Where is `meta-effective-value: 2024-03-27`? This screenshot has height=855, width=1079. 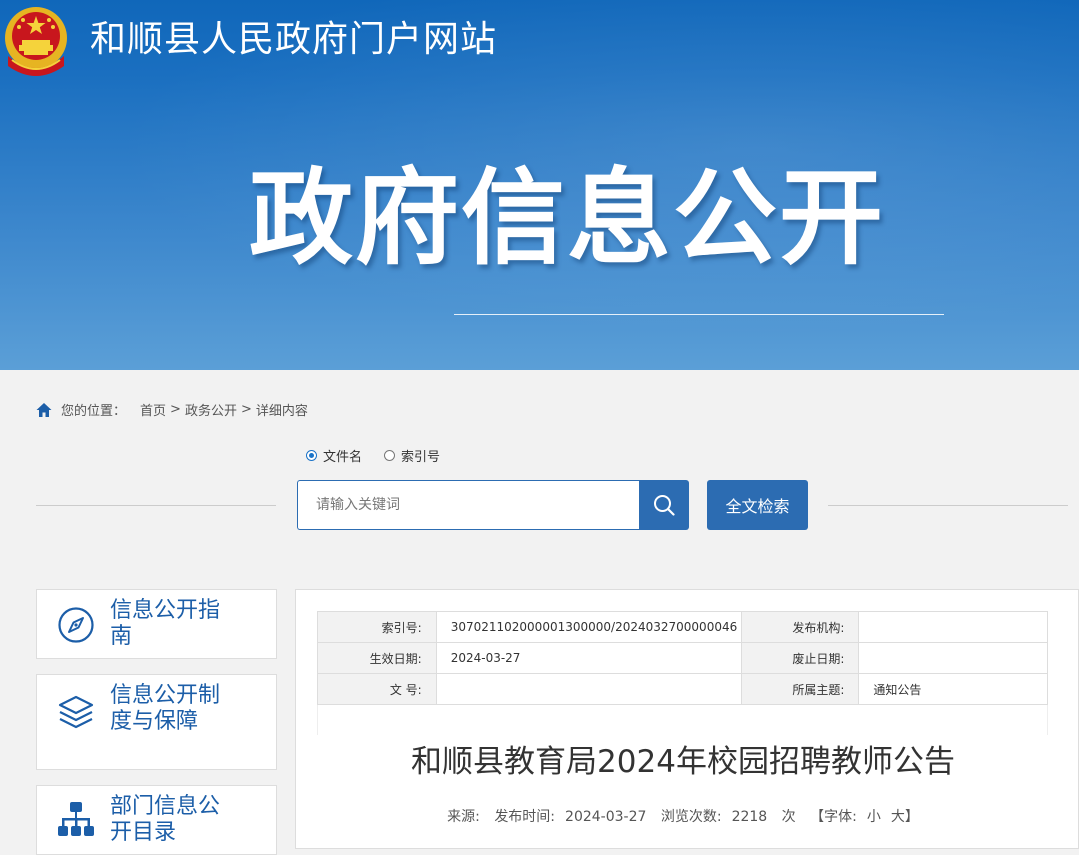 meta-effective-value: 2024-03-27 is located at coordinates (588, 658).